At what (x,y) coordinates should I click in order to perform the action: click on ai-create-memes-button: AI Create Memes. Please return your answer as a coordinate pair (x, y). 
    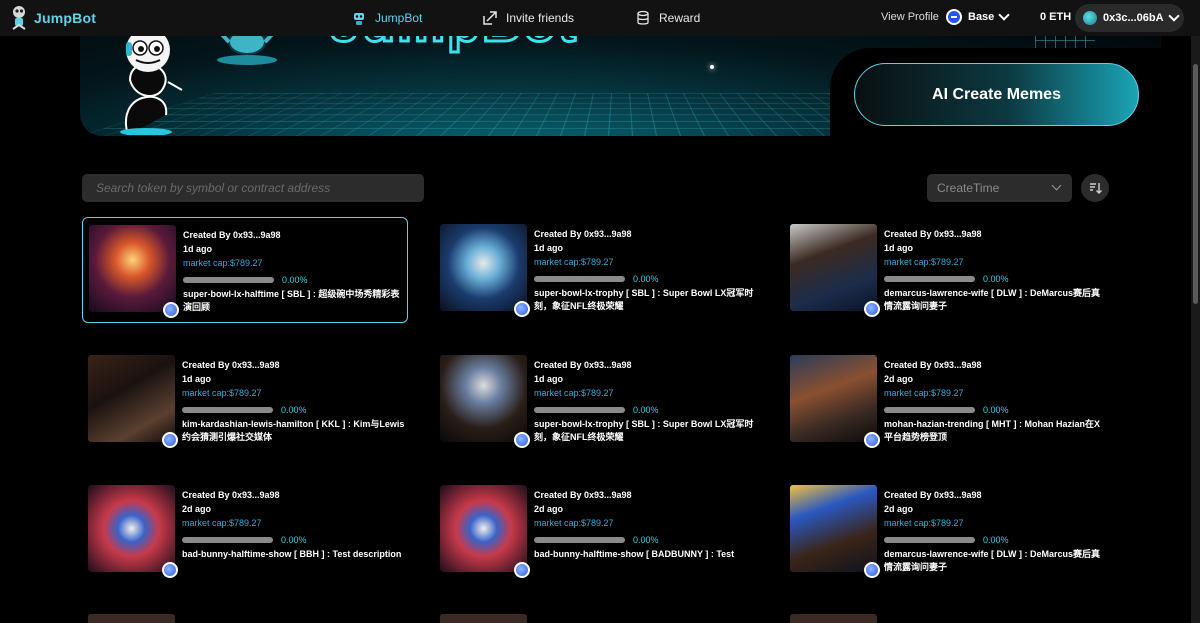
    Looking at the image, I should click on (996, 94).